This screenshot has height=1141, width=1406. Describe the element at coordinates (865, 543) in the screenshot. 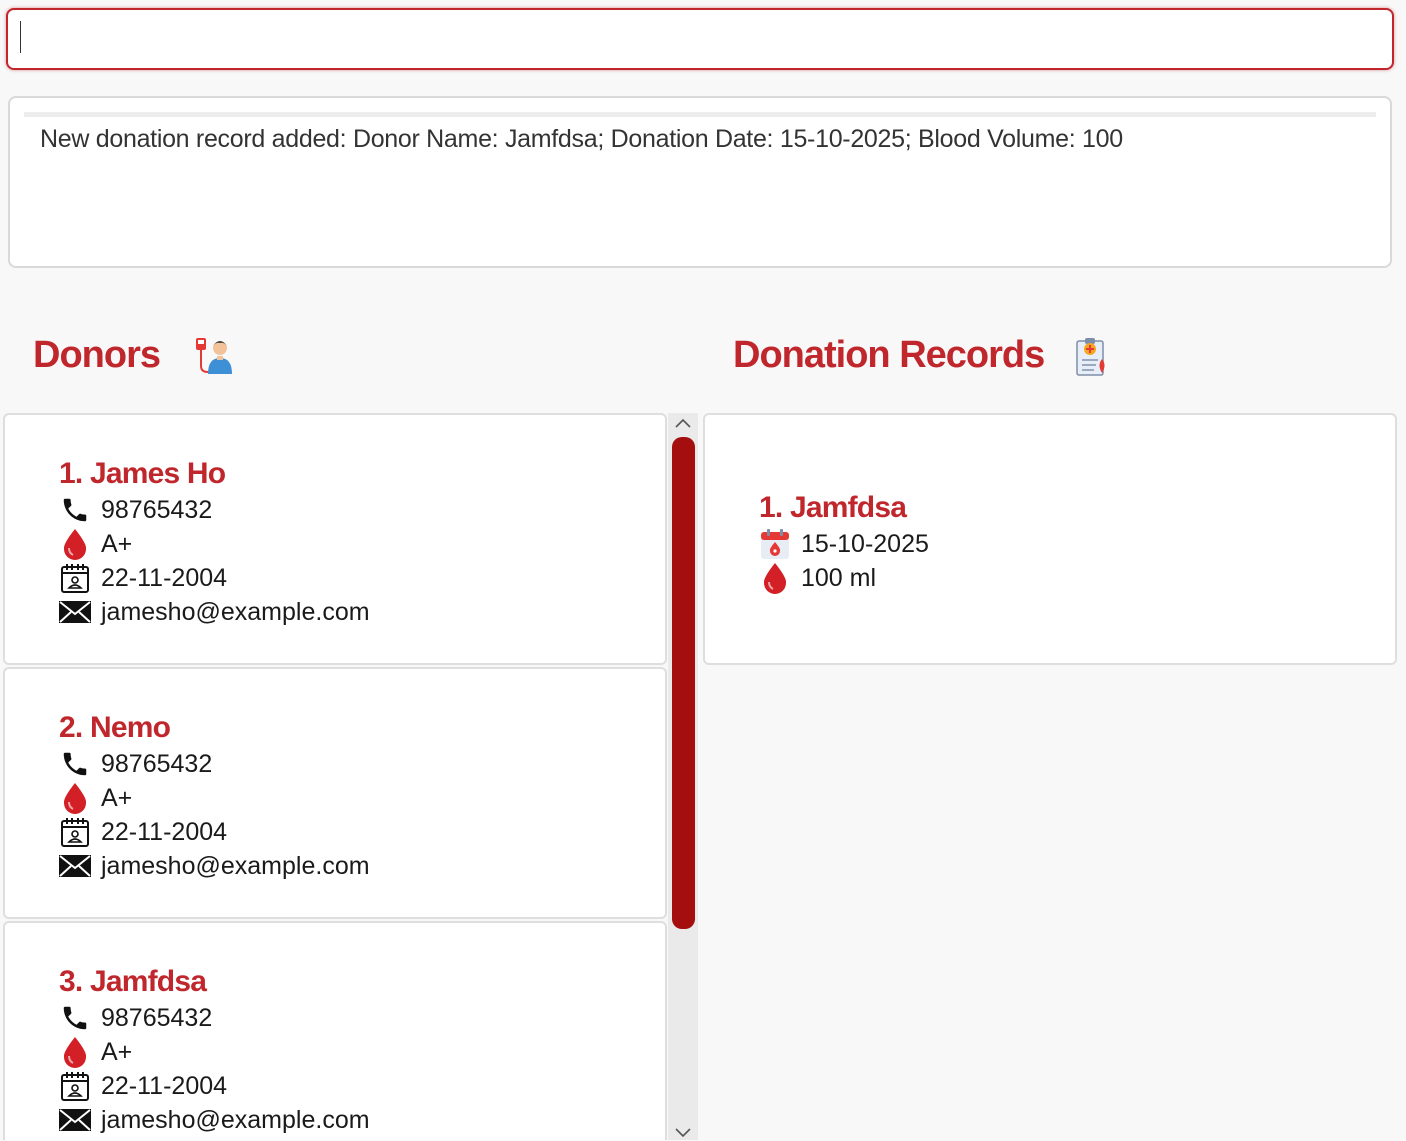

I see `date-text: 15-10-2025` at that location.